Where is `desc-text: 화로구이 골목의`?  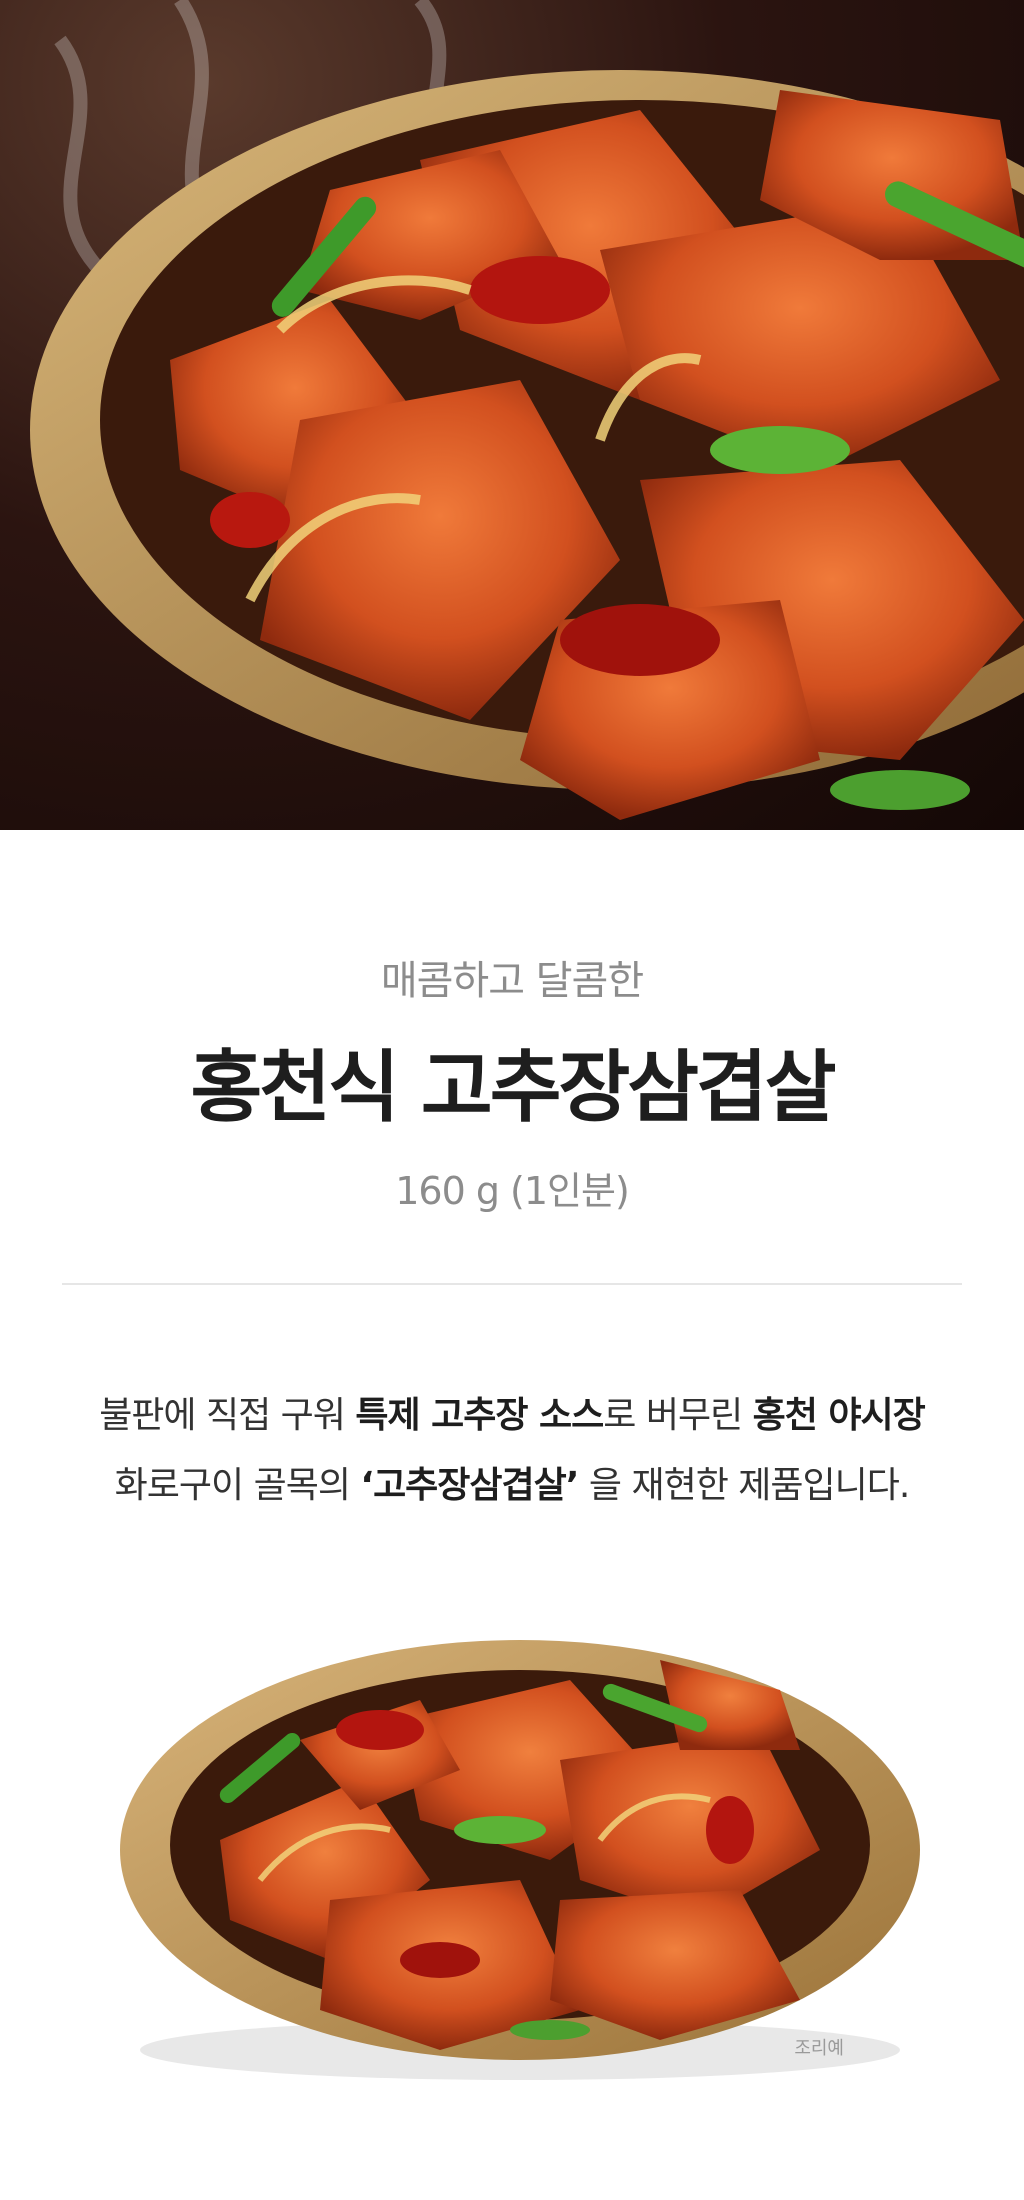
desc-text: 화로구이 골목의 is located at coordinates (237, 1485).